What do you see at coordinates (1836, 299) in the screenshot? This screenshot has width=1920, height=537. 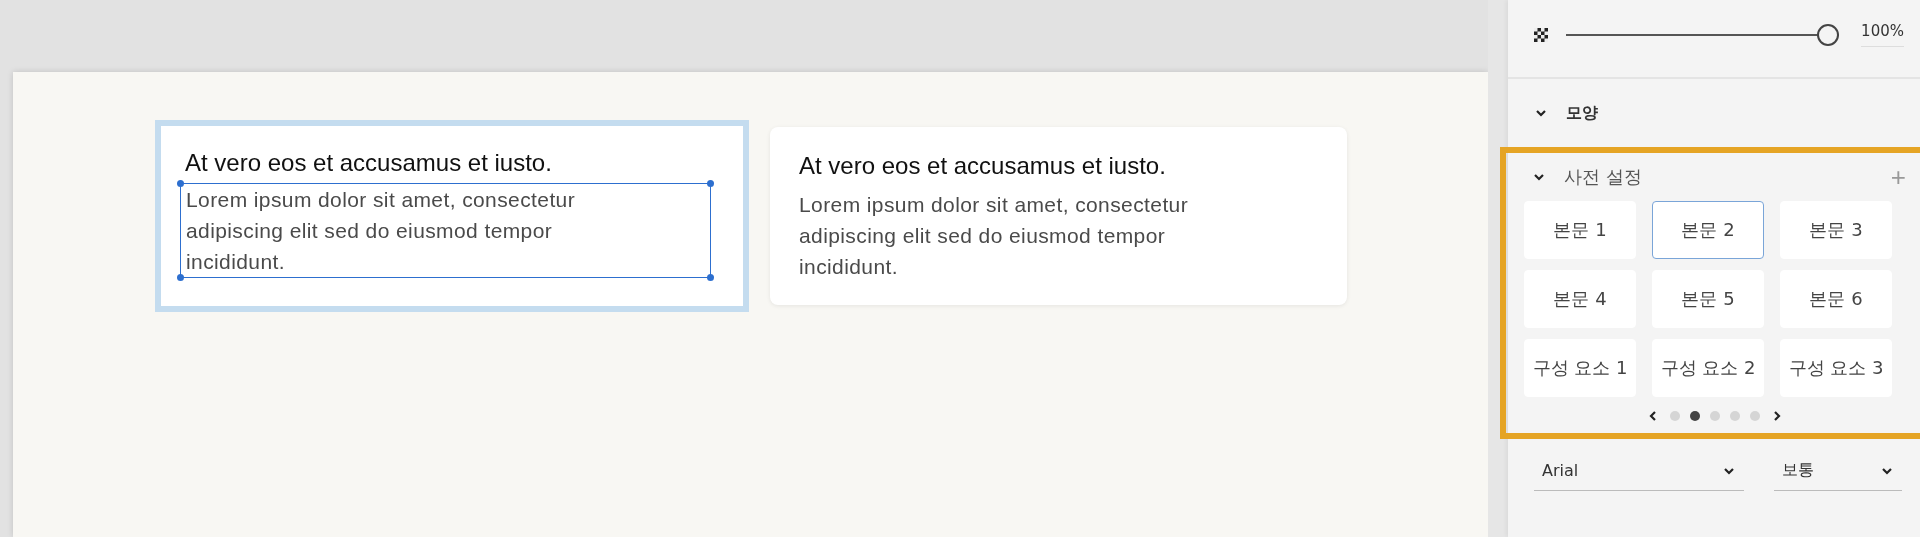 I see `preset-button: 본문 6` at bounding box center [1836, 299].